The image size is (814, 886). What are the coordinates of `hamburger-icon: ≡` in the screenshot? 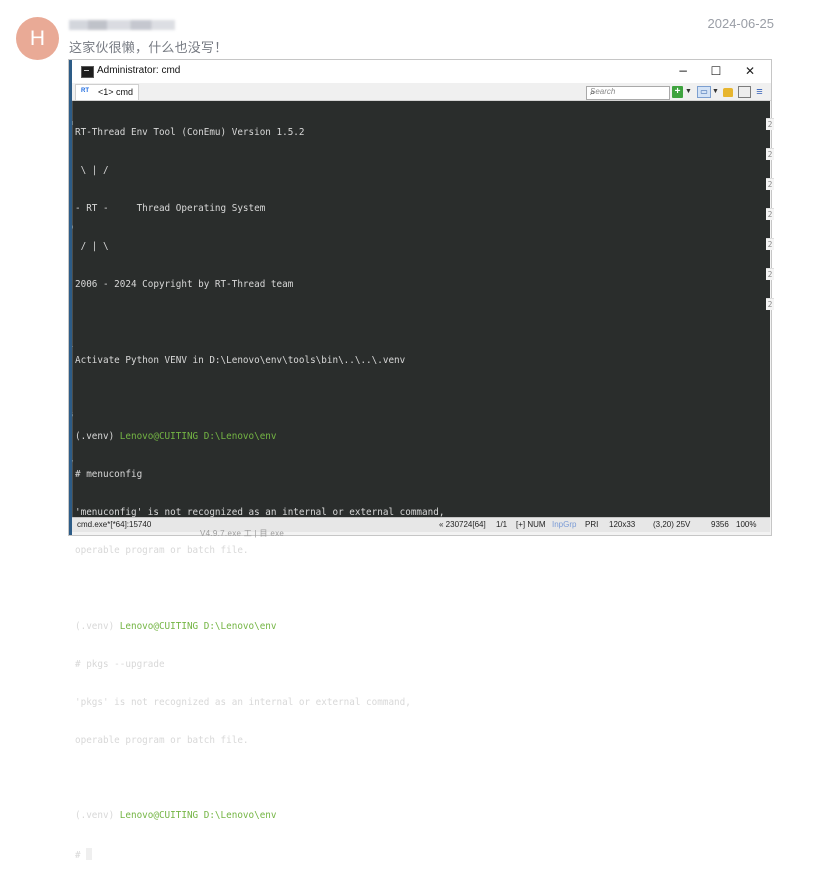 It's located at (759, 92).